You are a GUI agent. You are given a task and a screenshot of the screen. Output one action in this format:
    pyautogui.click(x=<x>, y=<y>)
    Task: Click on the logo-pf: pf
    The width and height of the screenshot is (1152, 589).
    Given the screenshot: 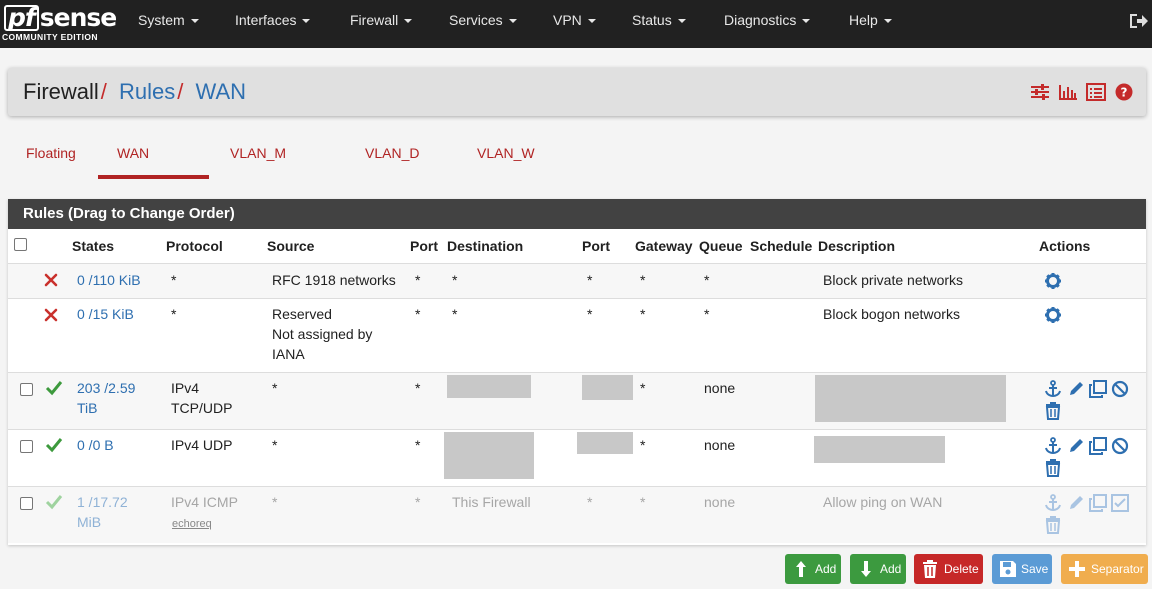 What is the action you would take?
    pyautogui.click(x=21, y=18)
    